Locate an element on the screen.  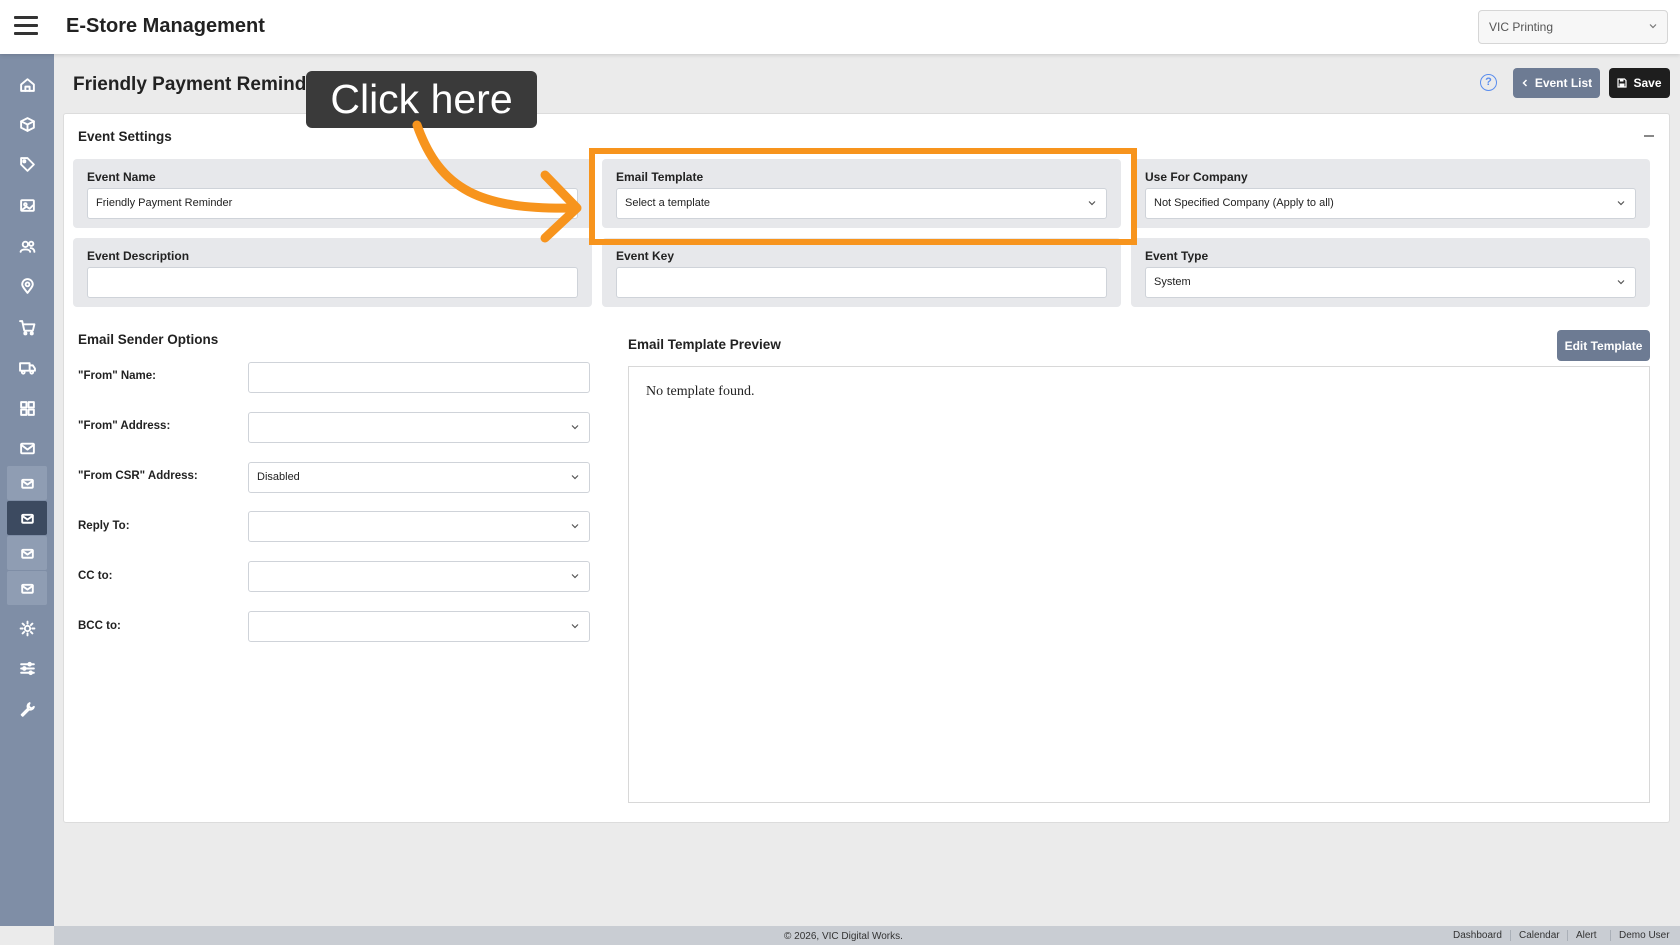
use-for-company-label: Use For Company is located at coordinates (1196, 177).